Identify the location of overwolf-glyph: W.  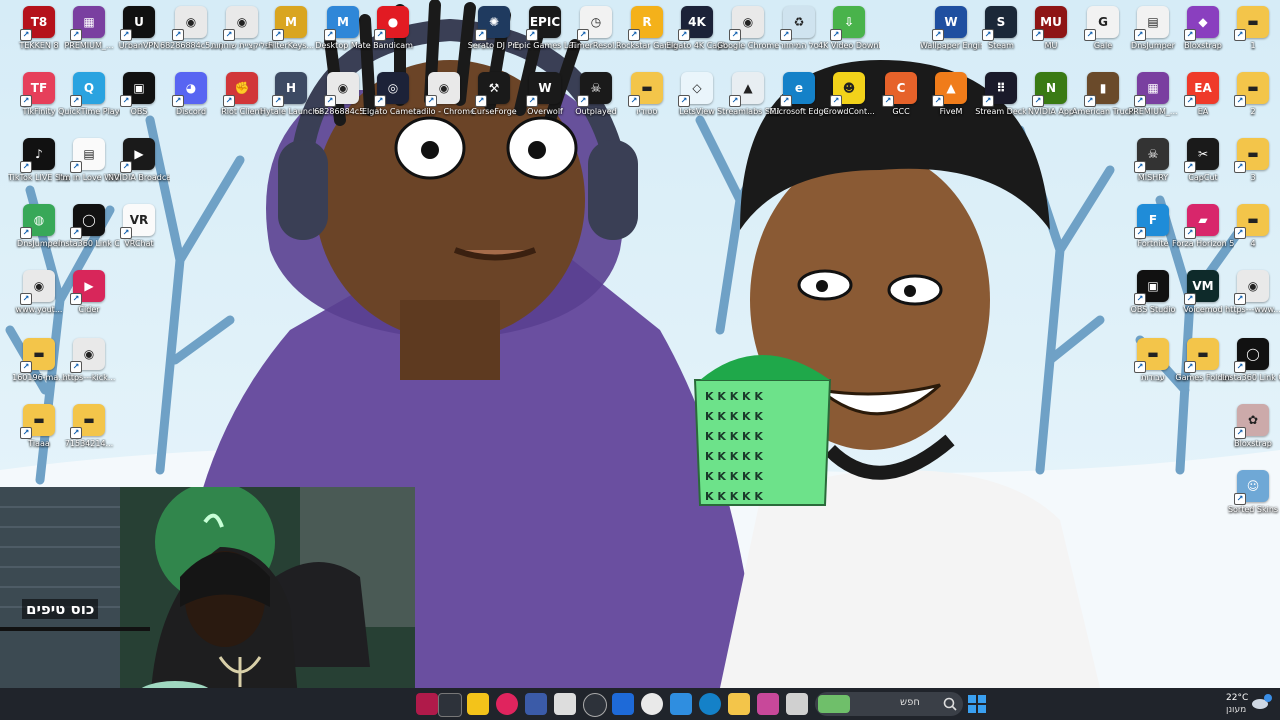
(545, 88).